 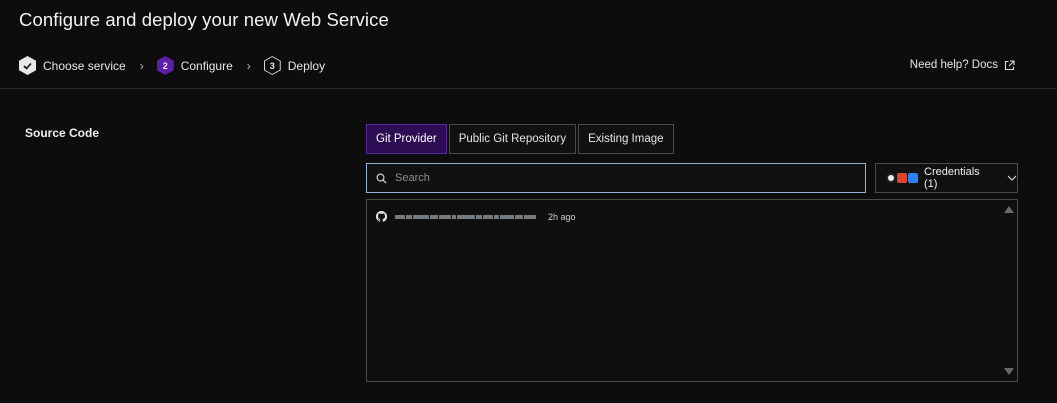 I want to click on step-deploy: 3 Deploy, so click(x=294, y=65).